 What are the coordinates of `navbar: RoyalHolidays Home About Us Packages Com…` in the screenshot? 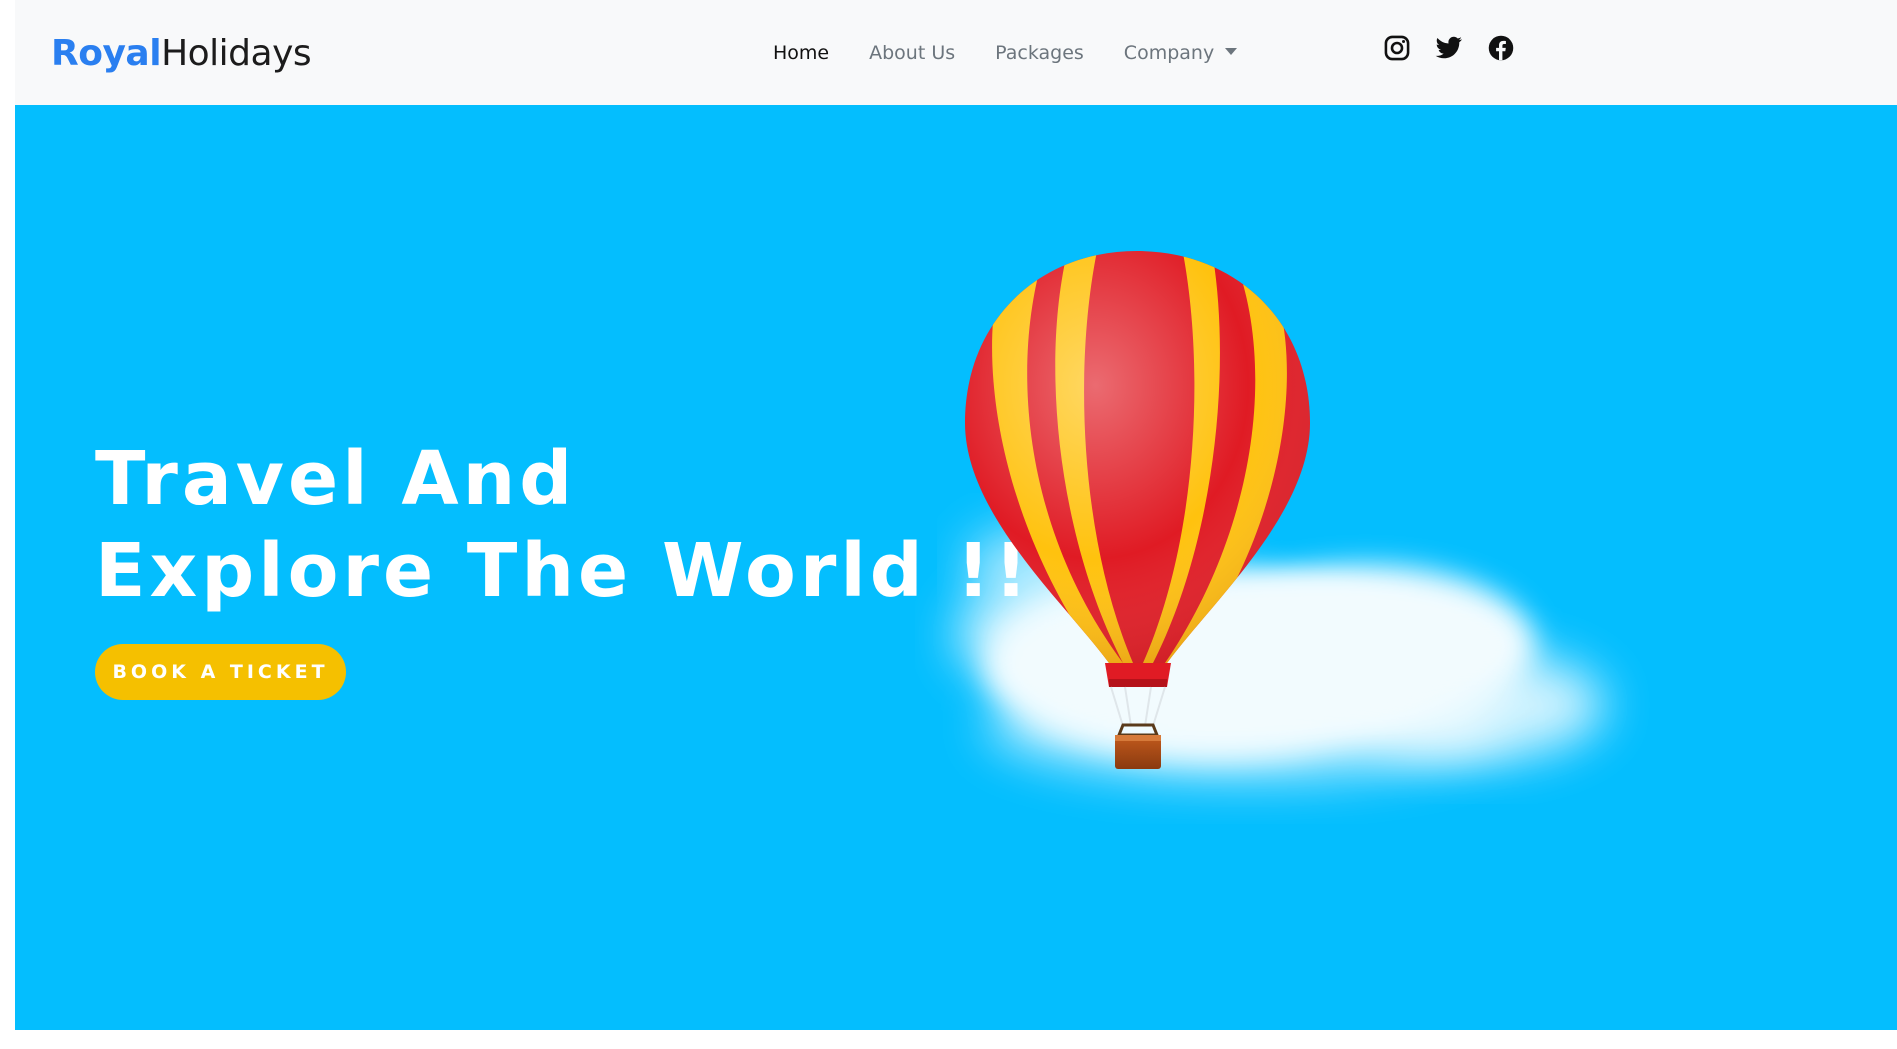 It's located at (956, 52).